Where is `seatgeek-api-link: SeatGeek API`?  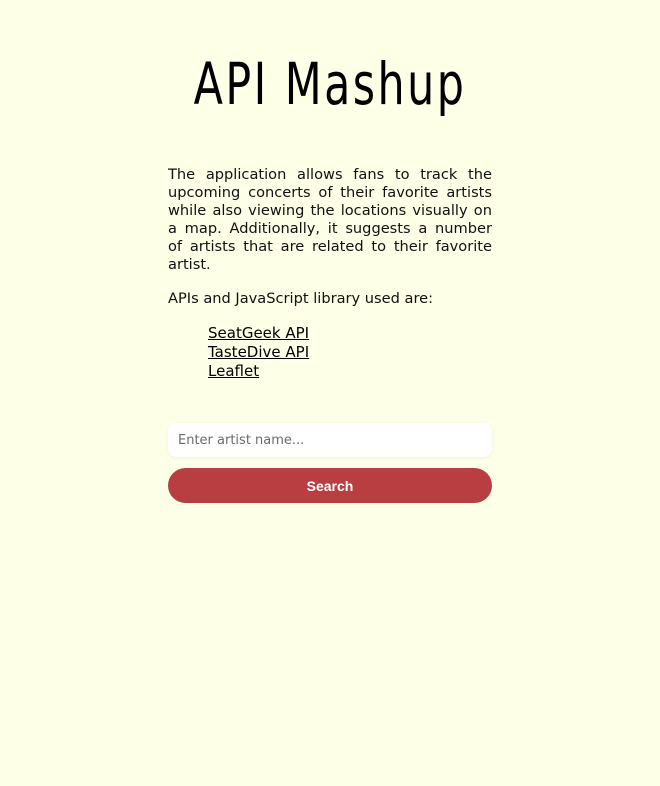 seatgeek-api-link: SeatGeek API is located at coordinates (258, 333).